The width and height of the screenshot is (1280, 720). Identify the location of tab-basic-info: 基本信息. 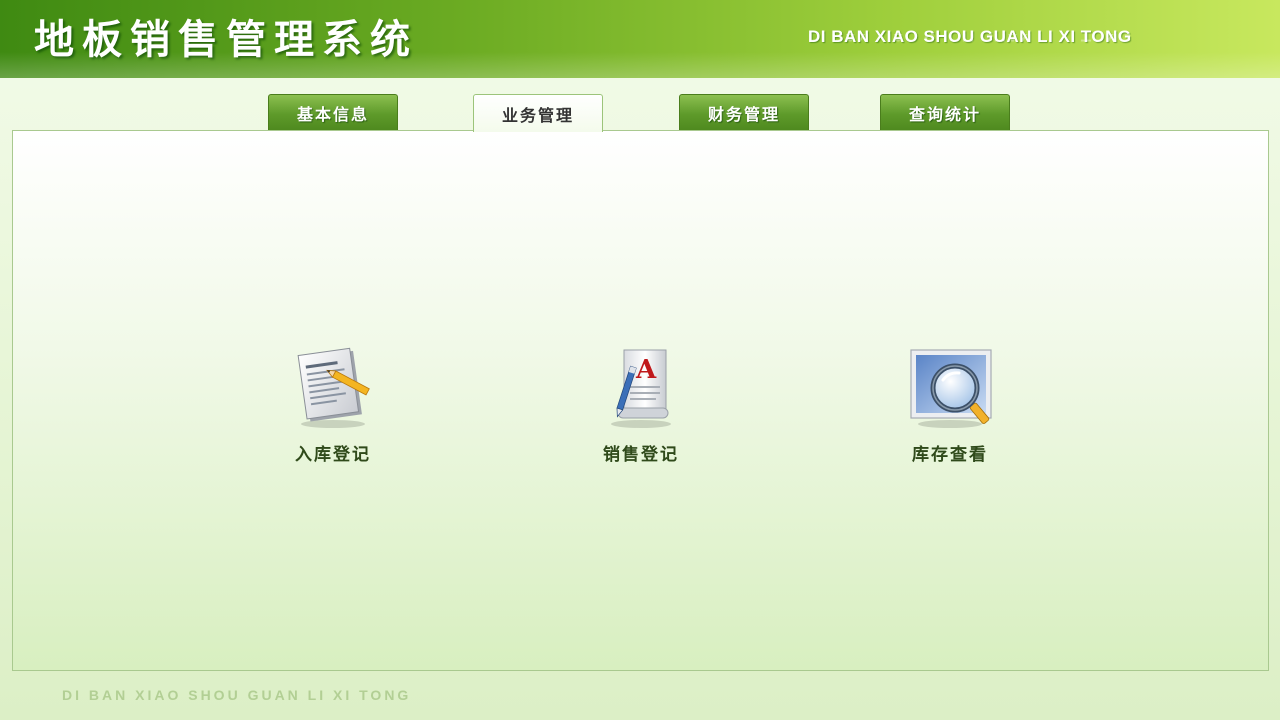
(333, 112).